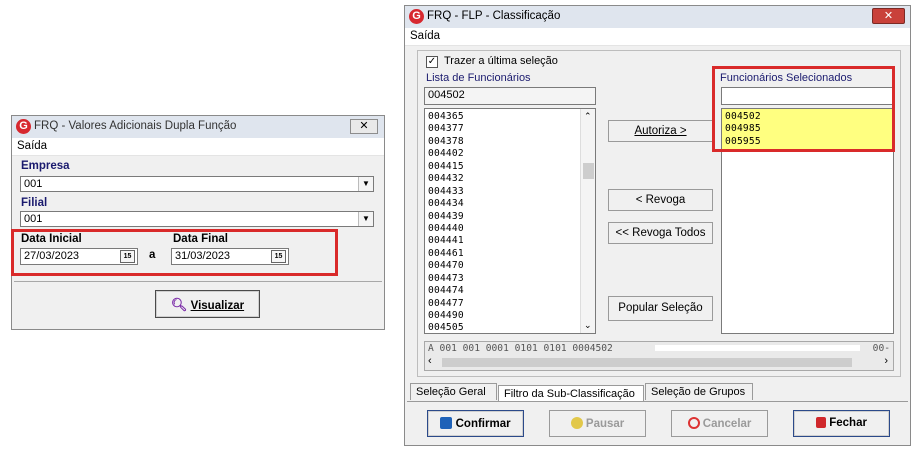 The width and height of the screenshot is (915, 451). Describe the element at coordinates (478, 78) in the screenshot. I see `lista-funcionarios-label: Lista de Funcionários` at that location.